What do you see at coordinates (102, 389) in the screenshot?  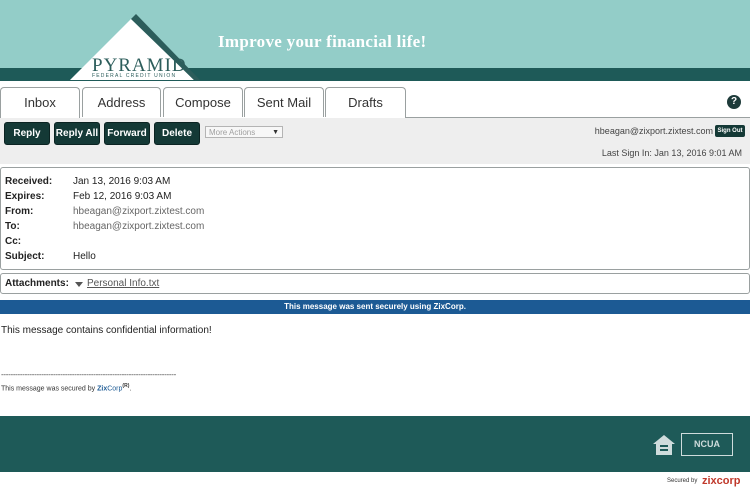 I see `secured-zix: Zix` at bounding box center [102, 389].